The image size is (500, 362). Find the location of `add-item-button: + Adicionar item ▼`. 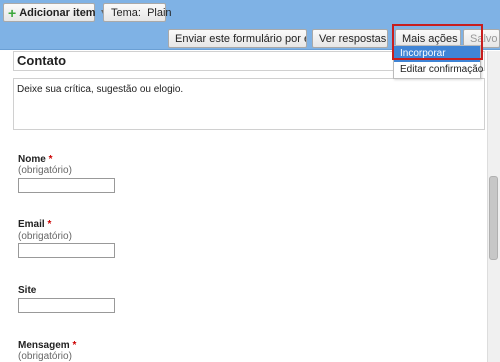

add-item-button: + Adicionar item ▼ is located at coordinates (55, 12).